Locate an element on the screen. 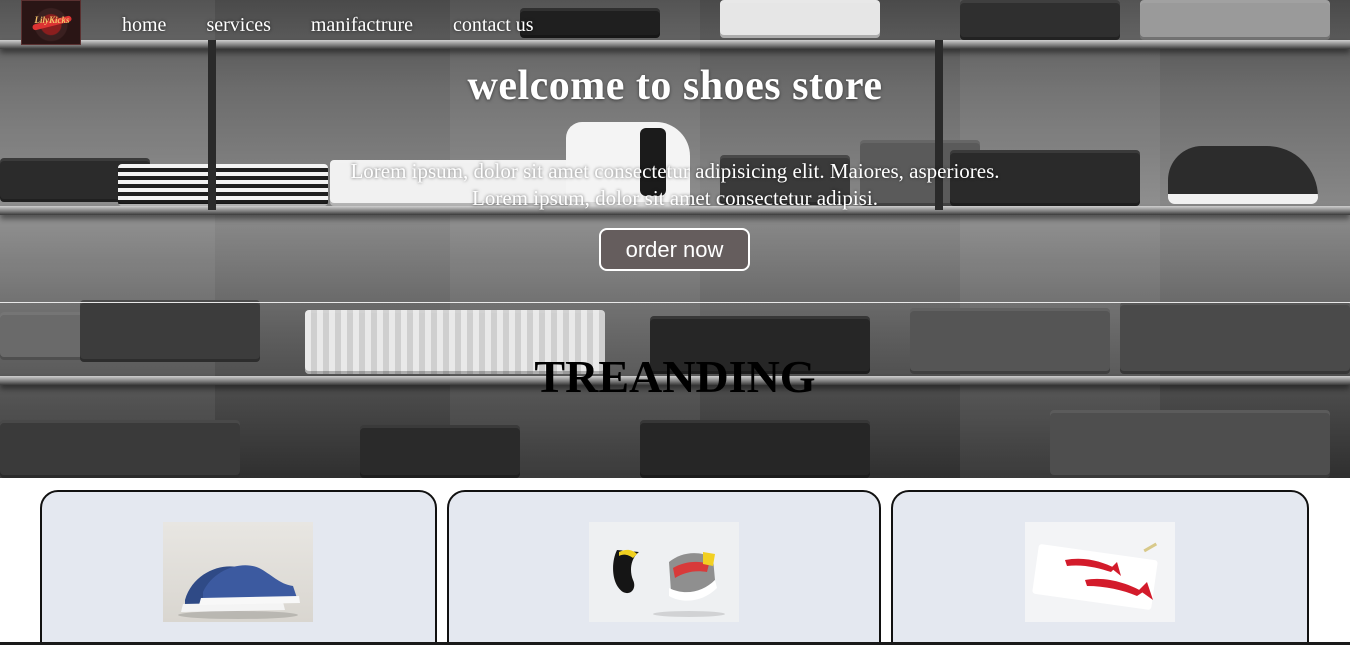 This screenshot has width=1350, height=645. nav-link-services: services is located at coordinates (238, 25).